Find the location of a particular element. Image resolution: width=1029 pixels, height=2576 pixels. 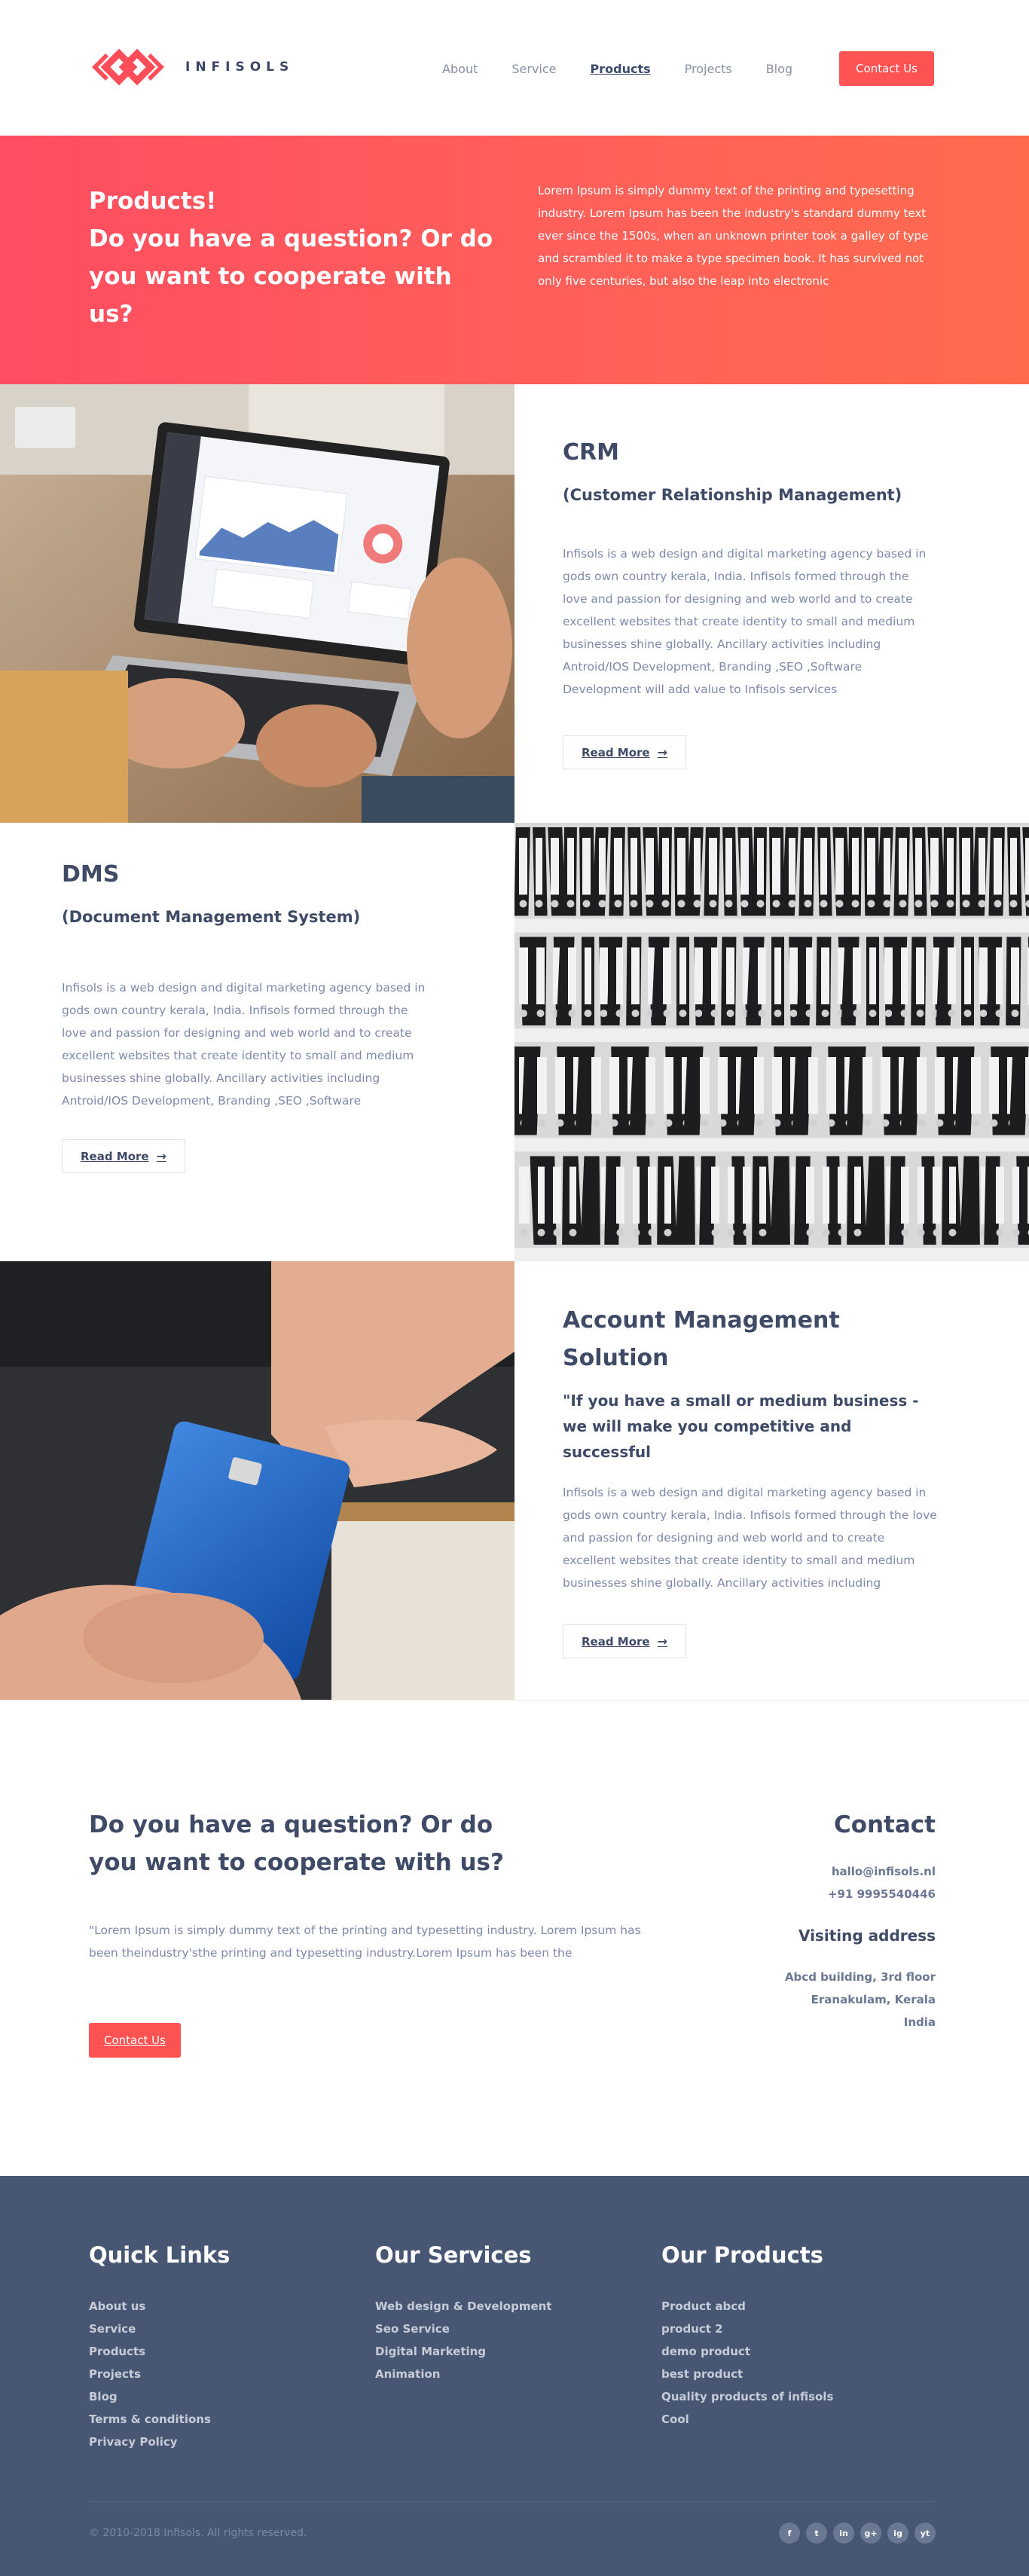

contact-phone: +91 9995540446 is located at coordinates (860, 1894).